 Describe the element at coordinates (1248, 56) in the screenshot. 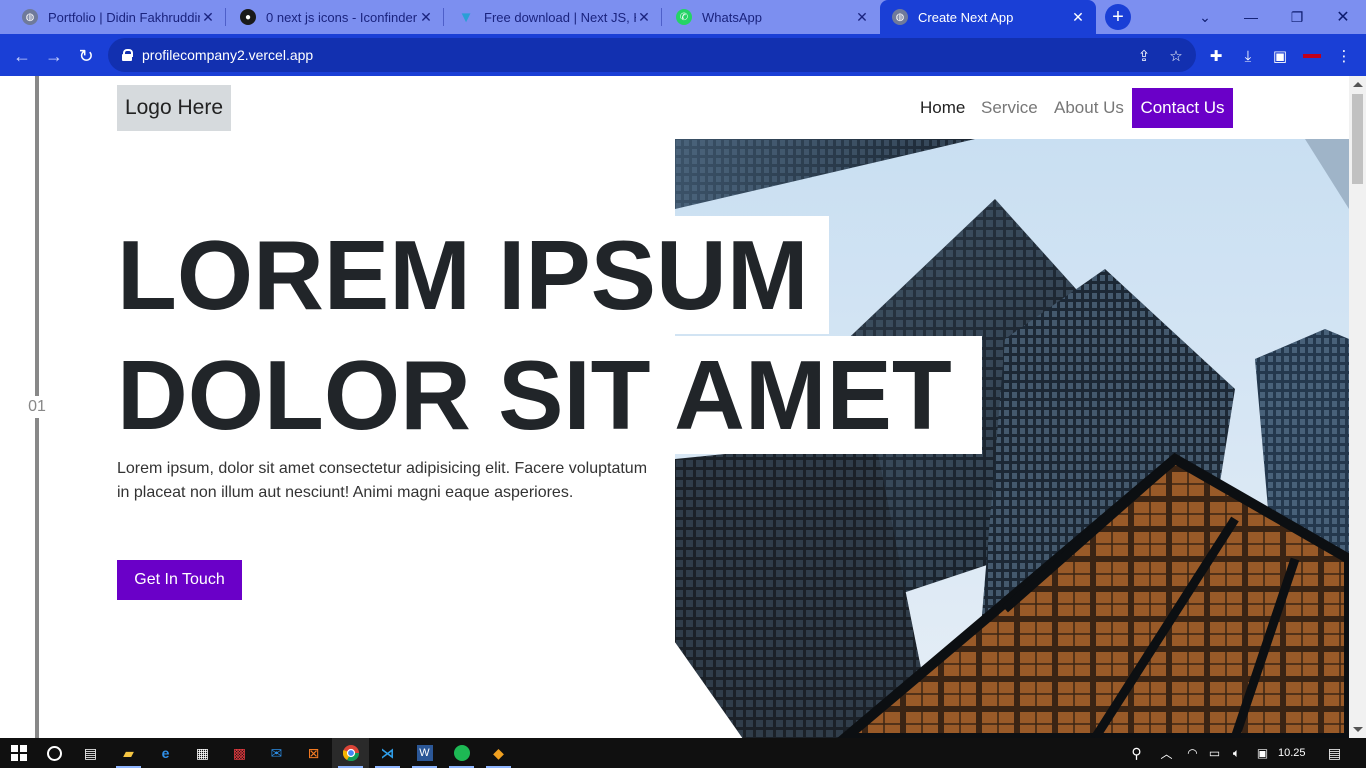

I see `download-icon: ⤓` at that location.